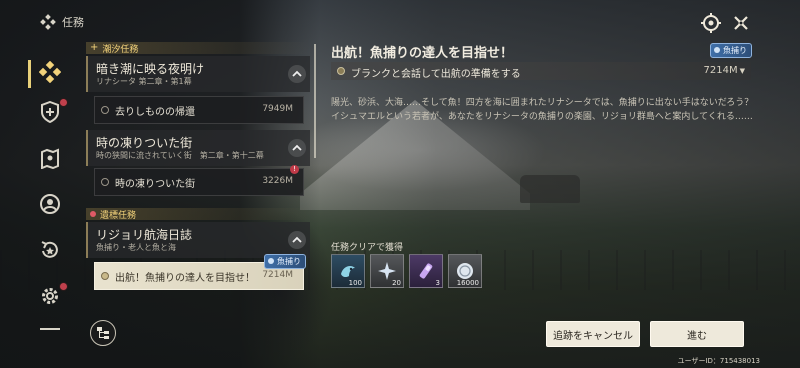 The height and width of the screenshot is (368, 800). Describe the element at coordinates (180, 155) in the screenshot. I see `quest-group-subtitle: 時の狭間に流されていく街 第二章・第十二幕` at that location.